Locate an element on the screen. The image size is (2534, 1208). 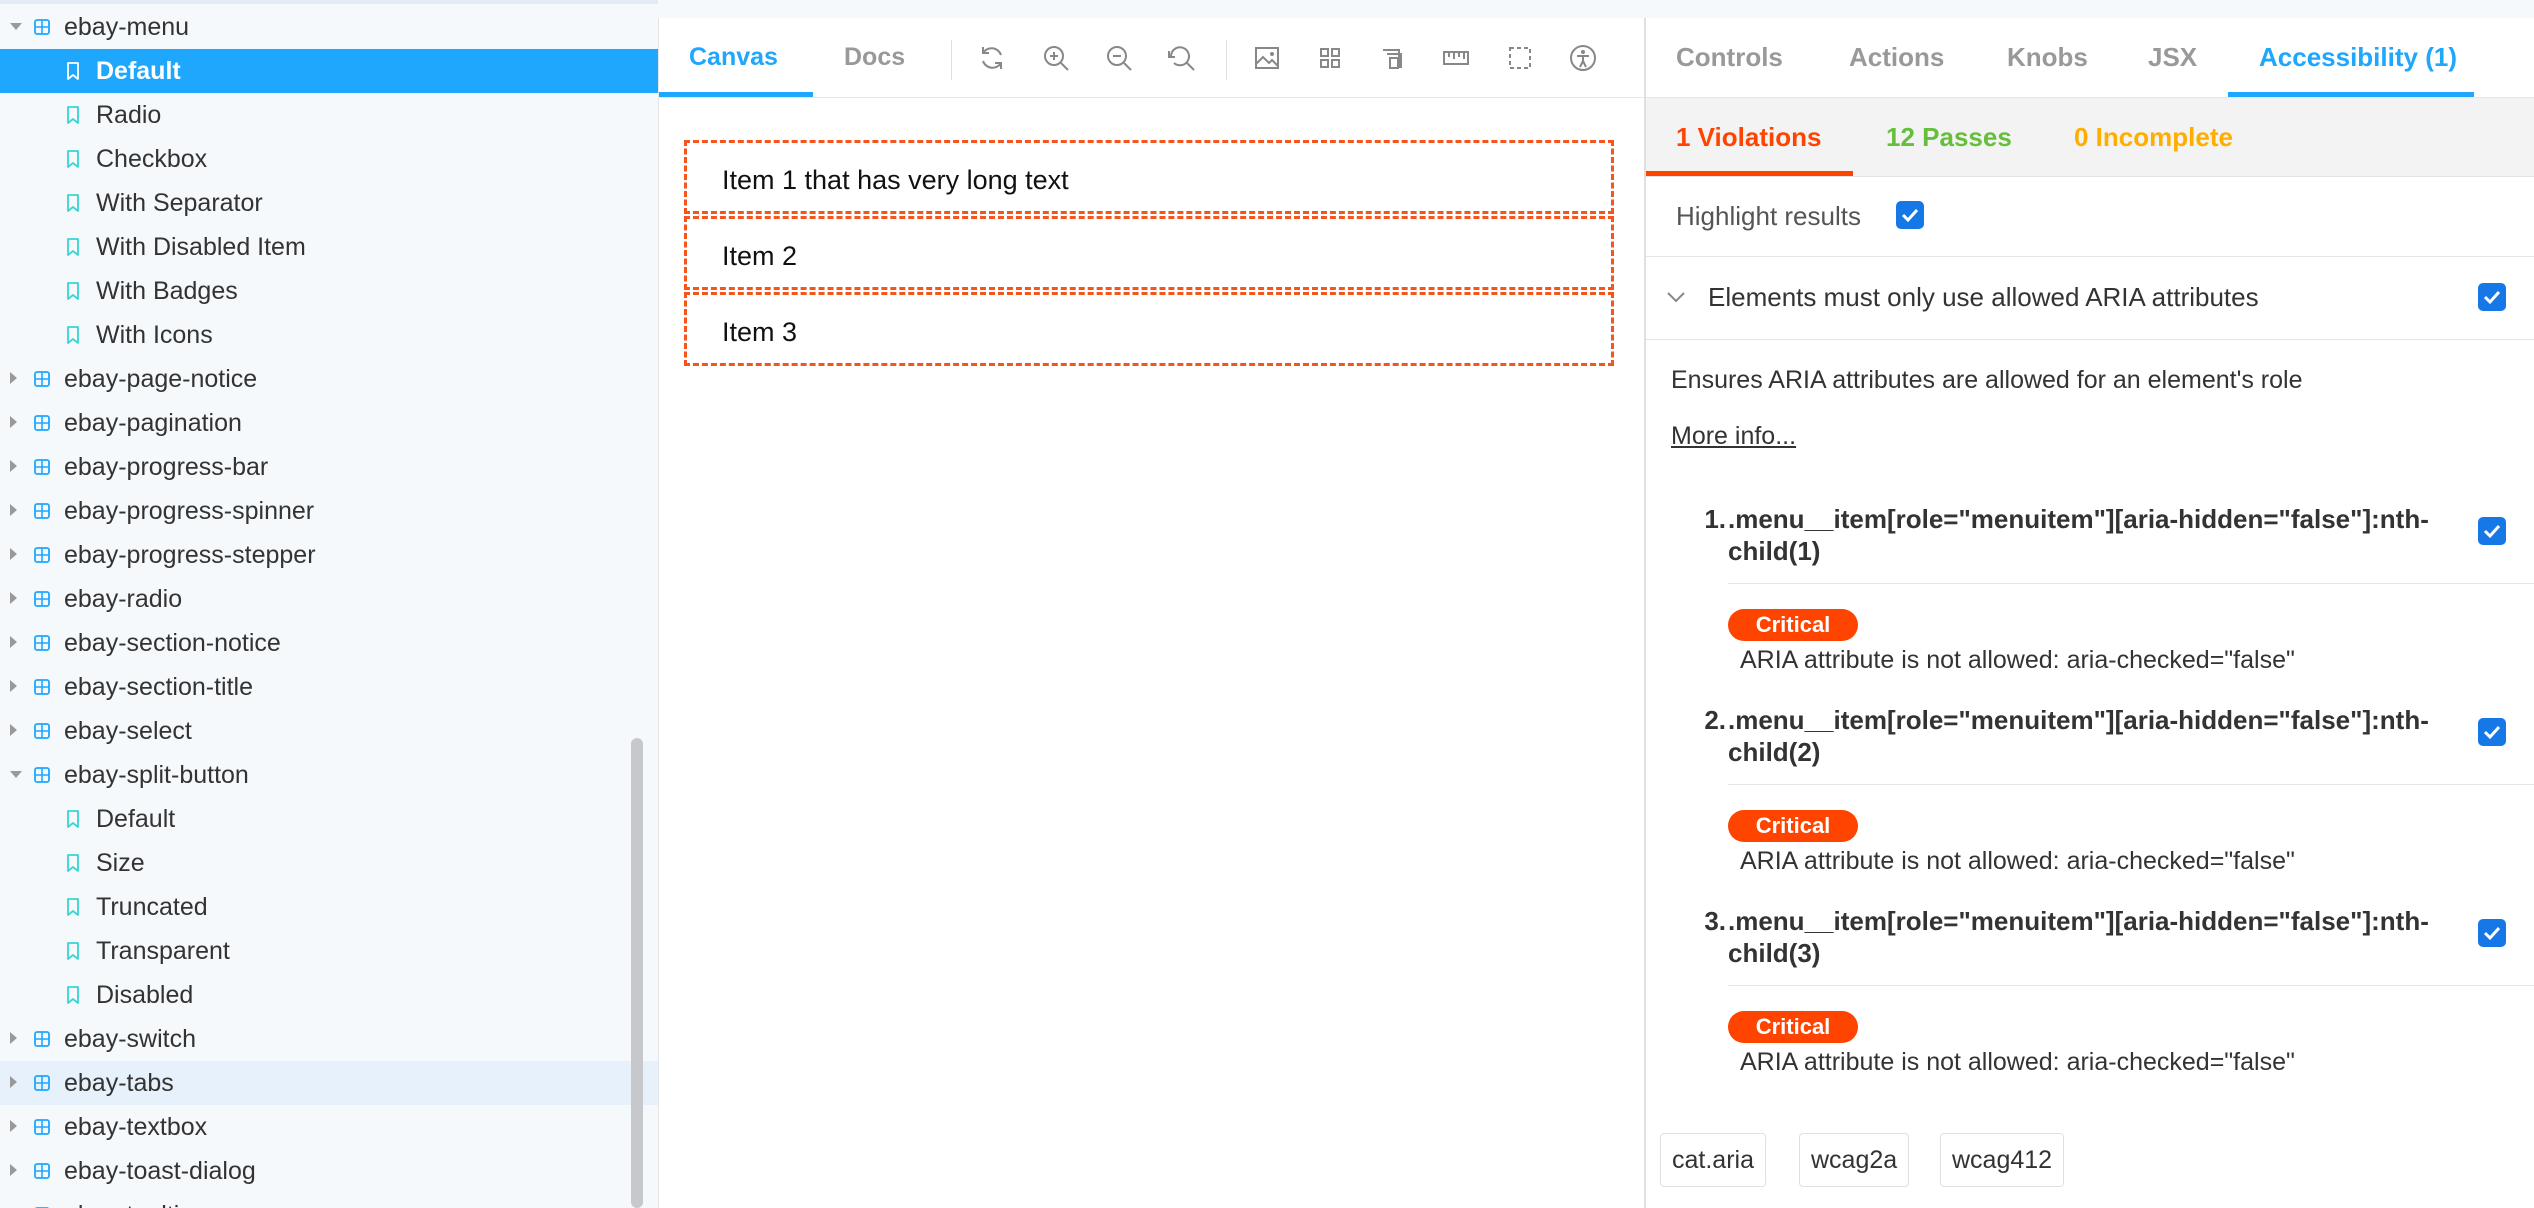
tab-passes: 12 Passes is located at coordinates (1949, 137).